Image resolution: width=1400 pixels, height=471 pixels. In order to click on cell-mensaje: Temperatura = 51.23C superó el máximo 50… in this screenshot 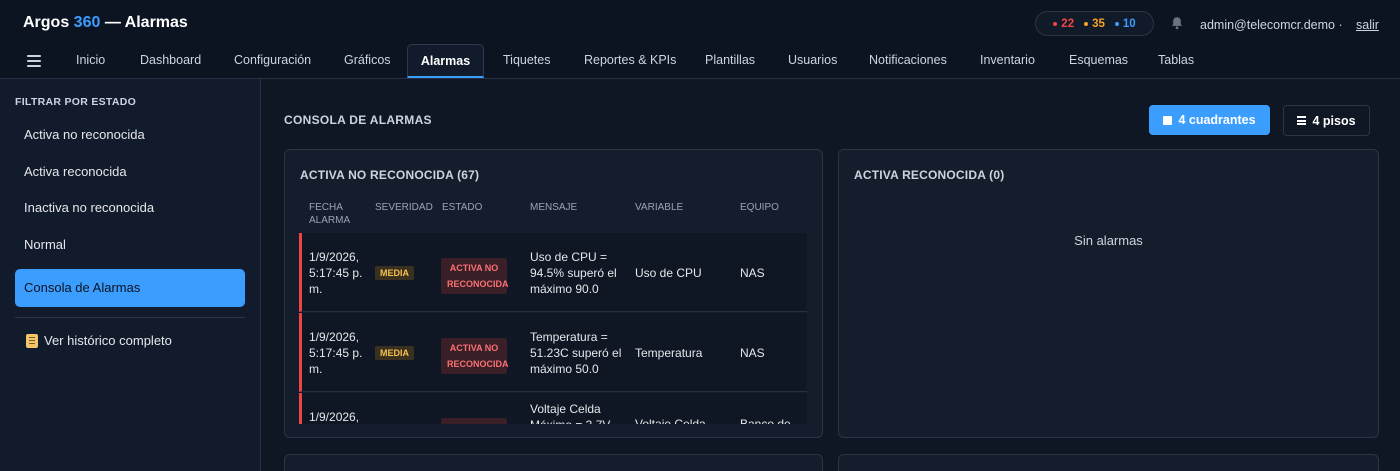, I will do `click(576, 353)`.